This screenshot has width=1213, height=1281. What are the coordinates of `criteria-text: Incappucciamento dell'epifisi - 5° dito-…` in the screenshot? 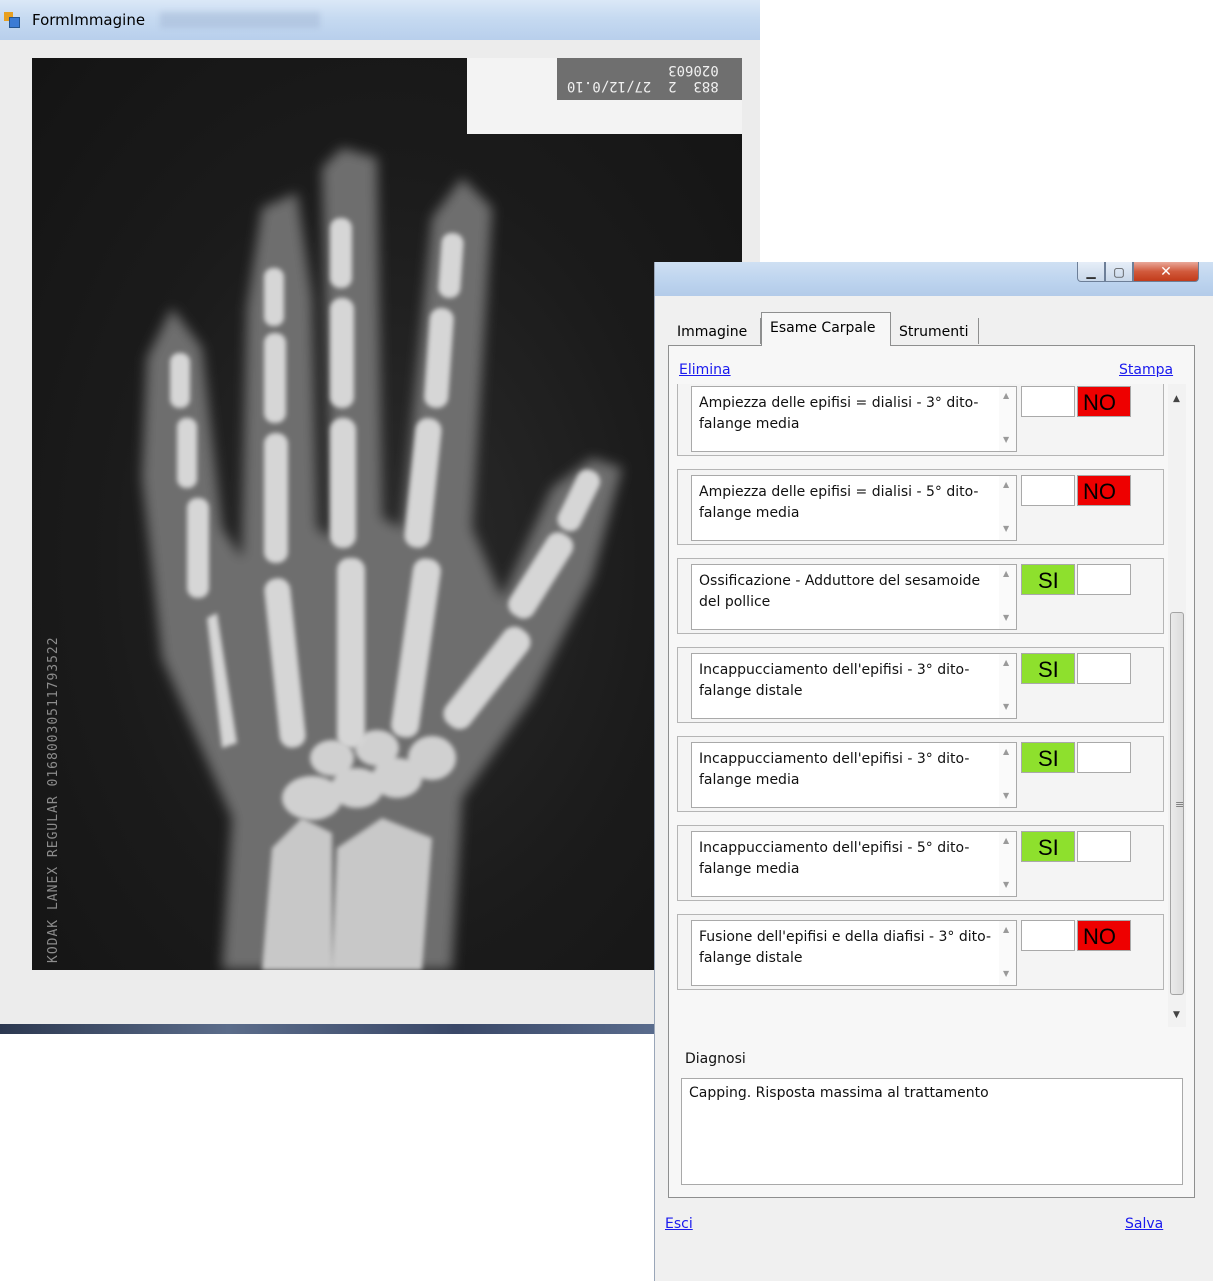 It's located at (834, 858).